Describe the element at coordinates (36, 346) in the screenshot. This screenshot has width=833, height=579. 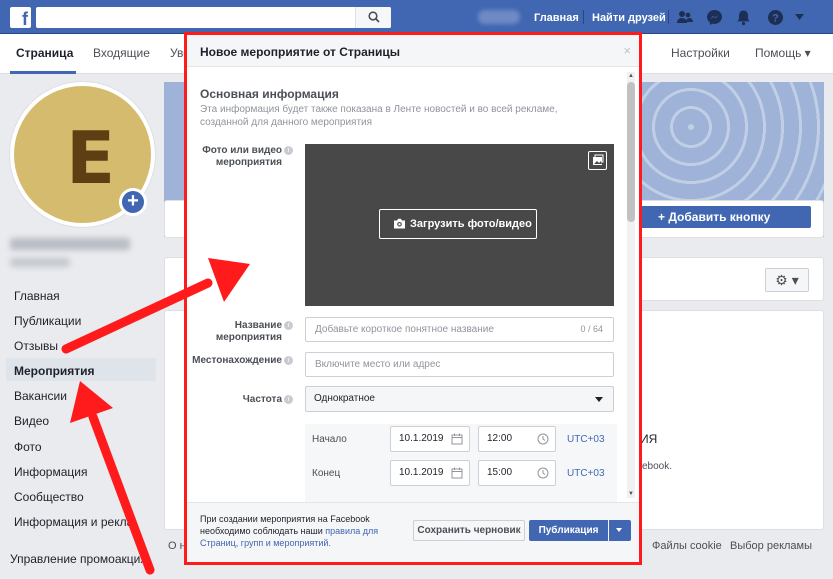
I see `sidebar-item-reviews: Отзывы` at that location.